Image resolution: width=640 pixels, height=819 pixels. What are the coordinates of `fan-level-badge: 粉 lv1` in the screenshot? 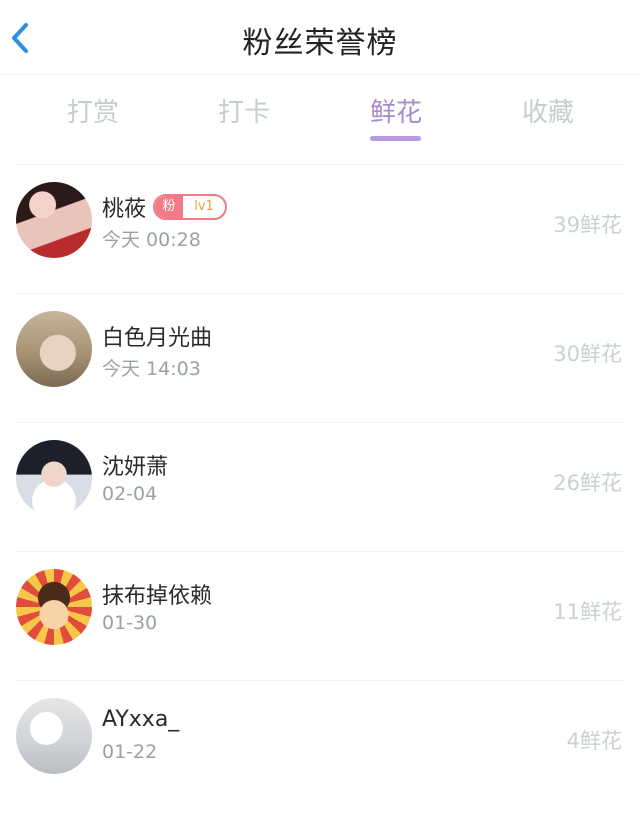 It's located at (190, 207).